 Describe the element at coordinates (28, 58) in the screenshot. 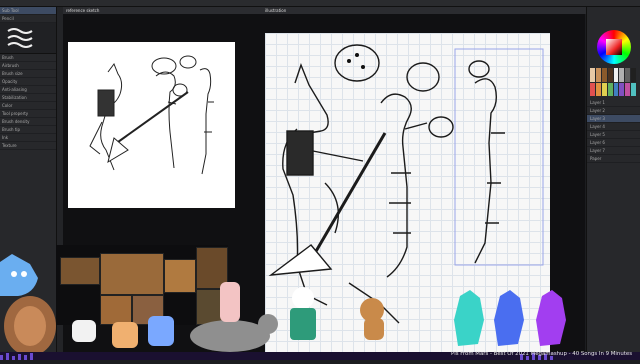

I see `panel-row: Brush` at that location.